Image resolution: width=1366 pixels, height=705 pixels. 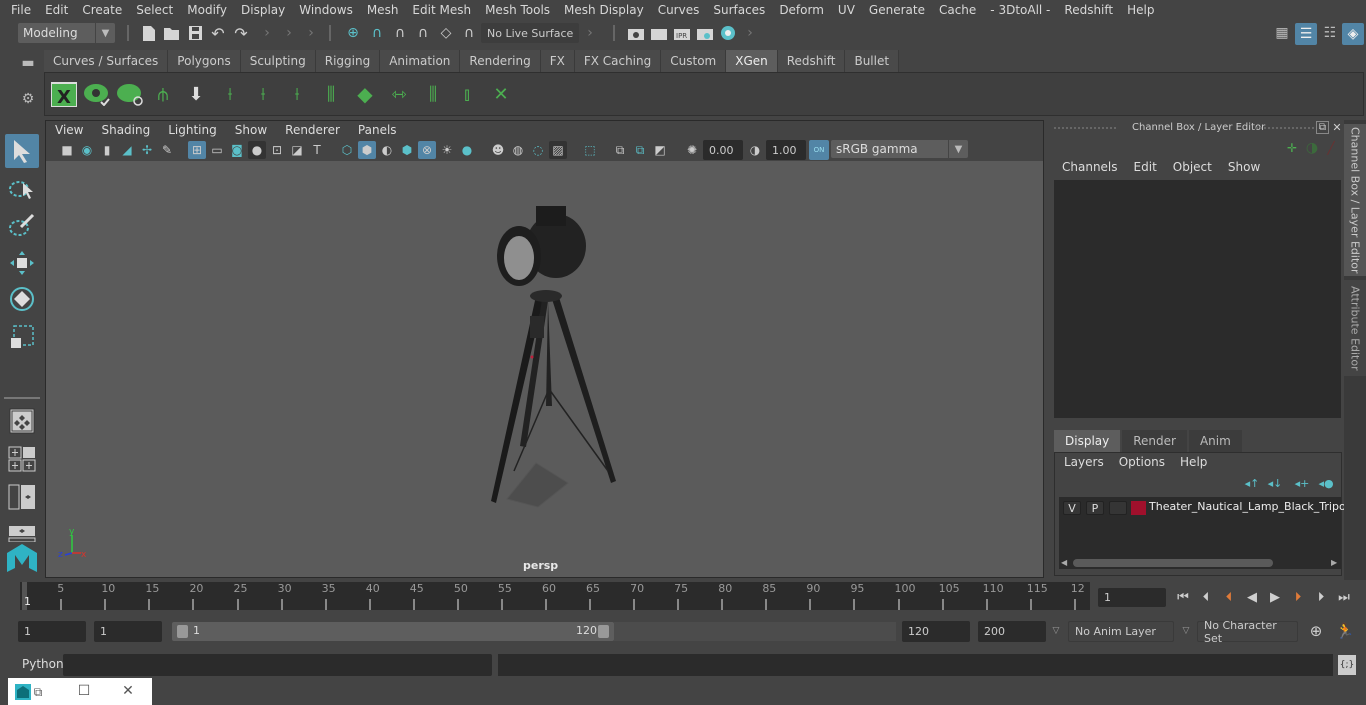 What do you see at coordinates (326, 10) in the screenshot?
I see `menu-windows: Windows` at bounding box center [326, 10].